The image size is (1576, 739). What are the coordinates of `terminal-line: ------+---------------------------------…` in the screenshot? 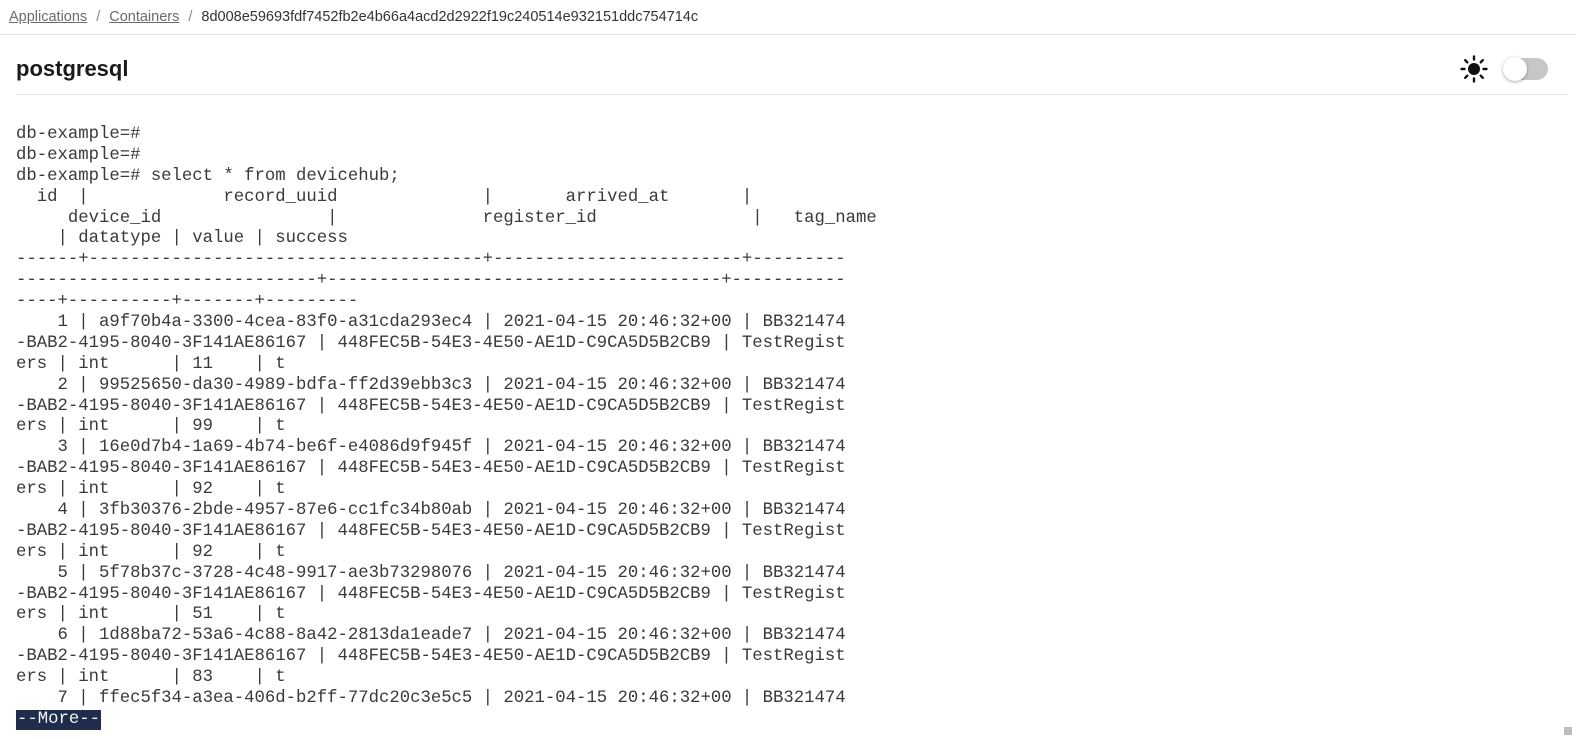 It's located at (431, 260).